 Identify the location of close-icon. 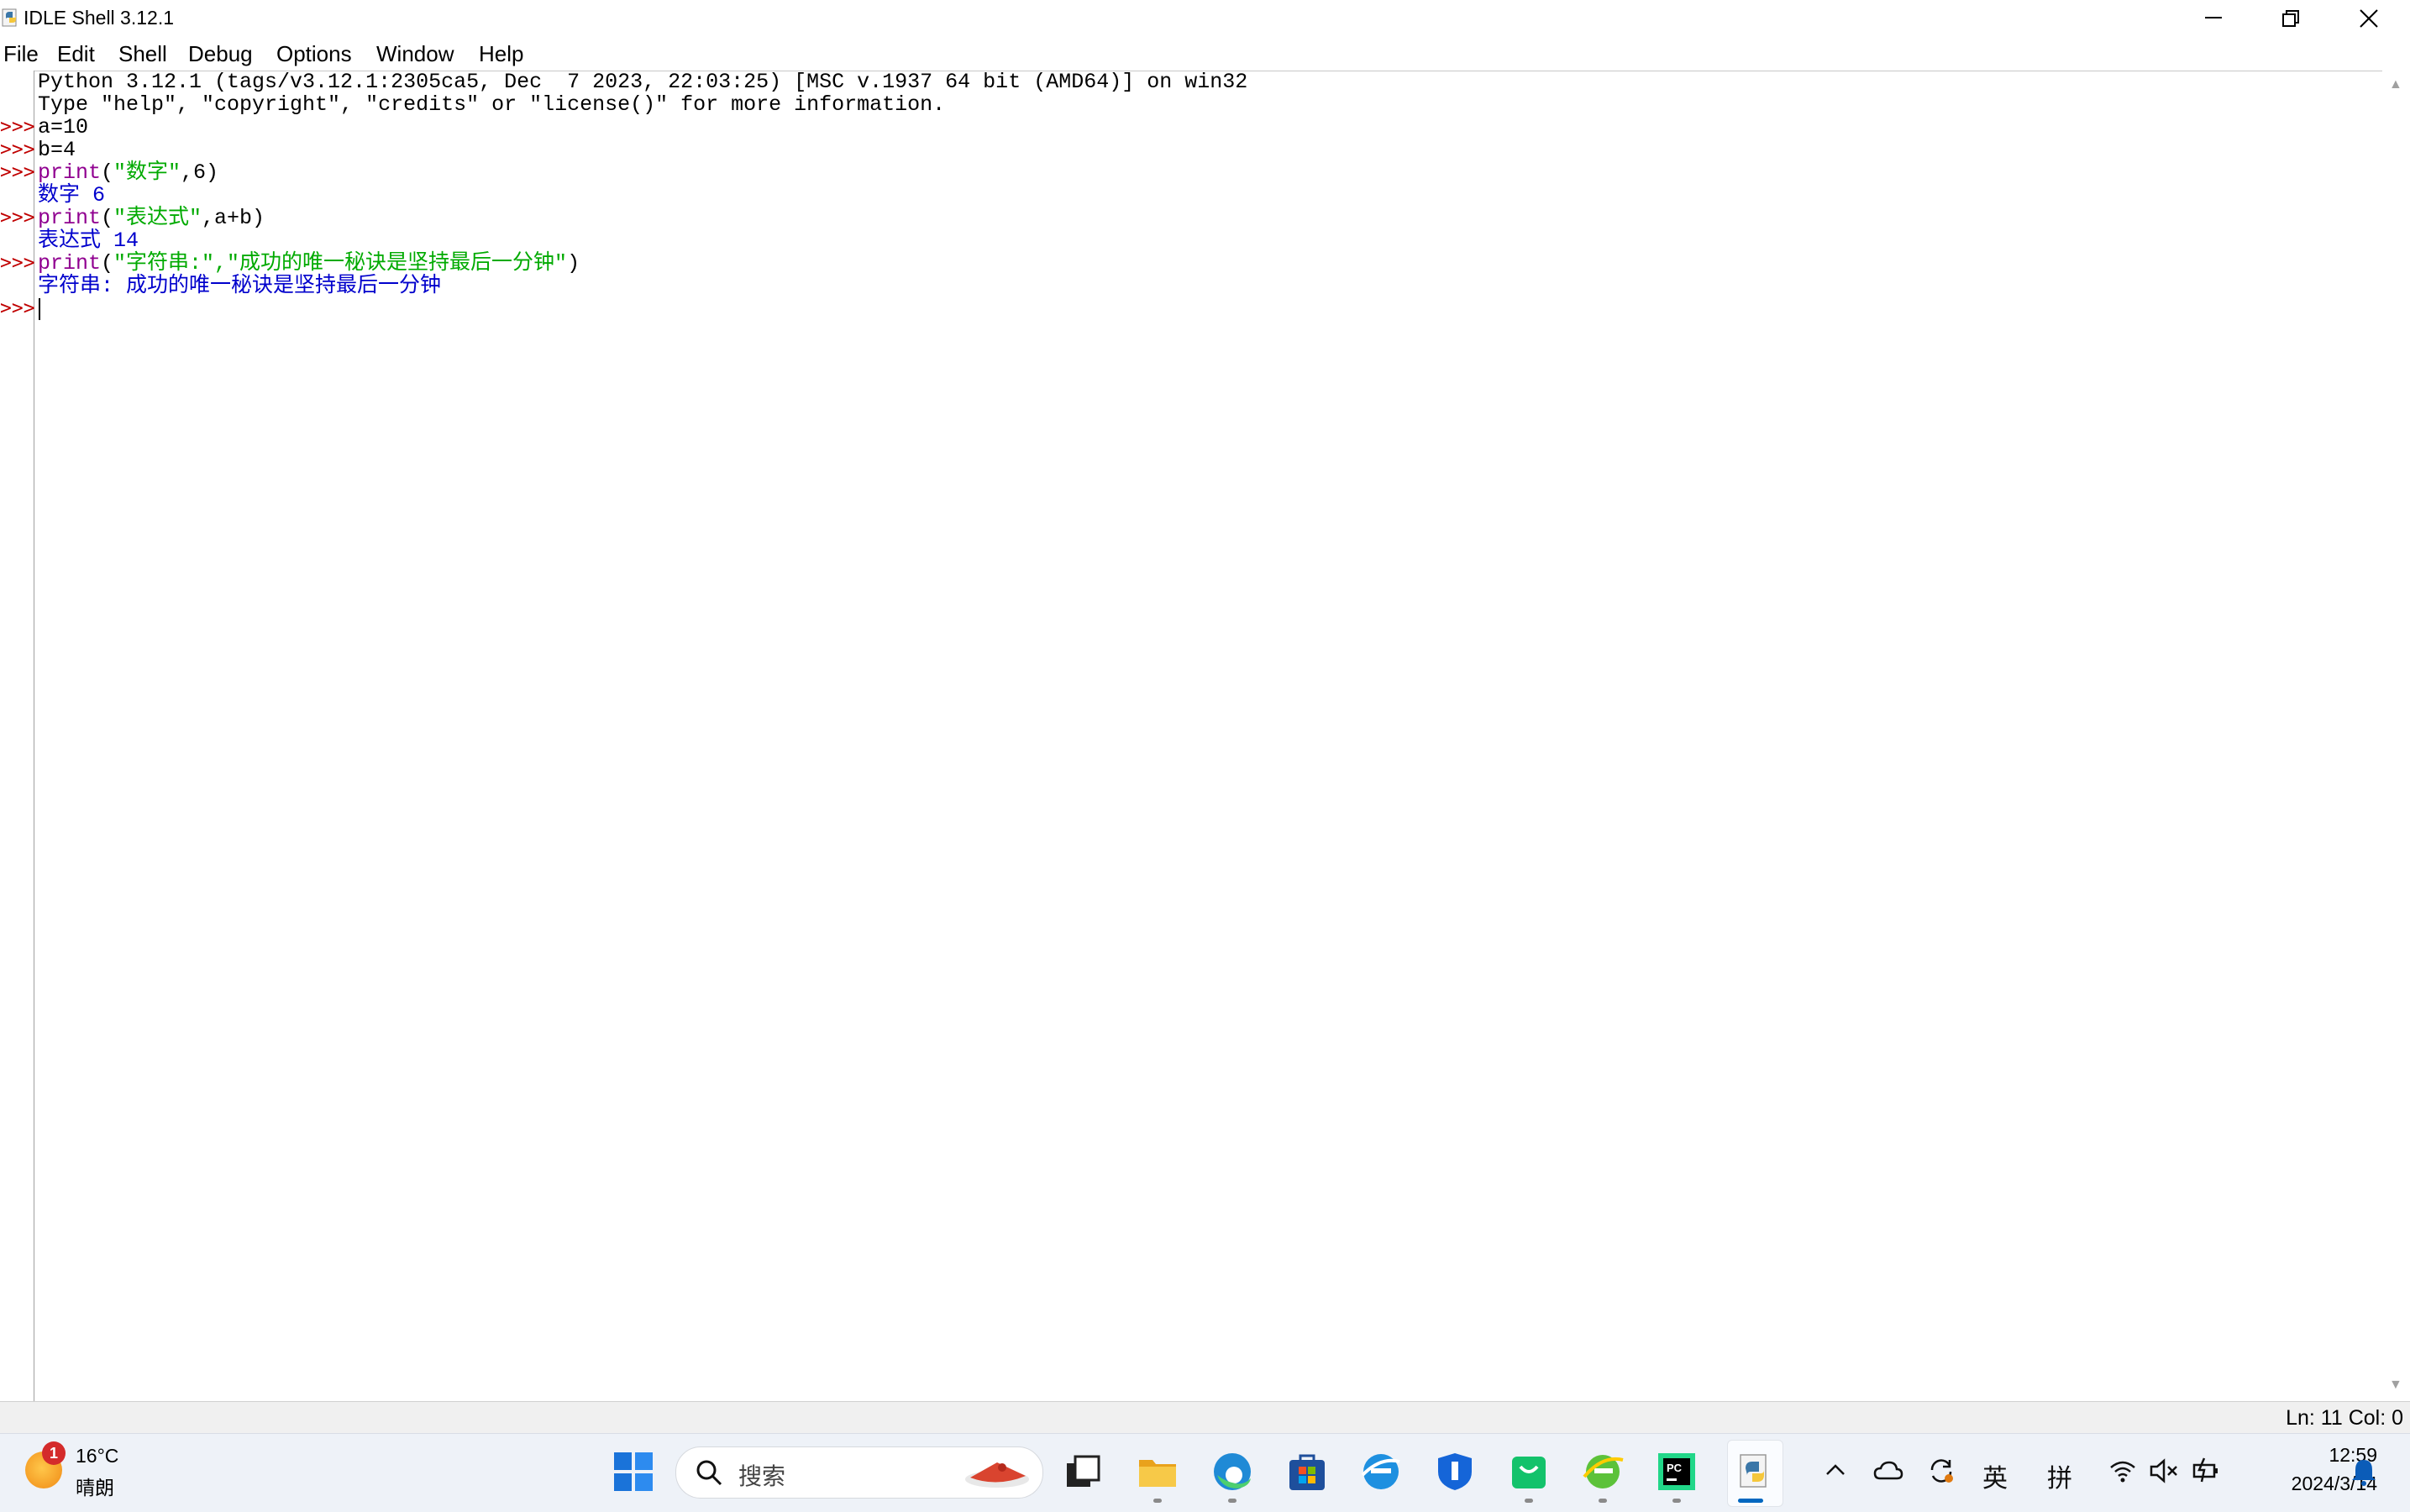
(2369, 18).